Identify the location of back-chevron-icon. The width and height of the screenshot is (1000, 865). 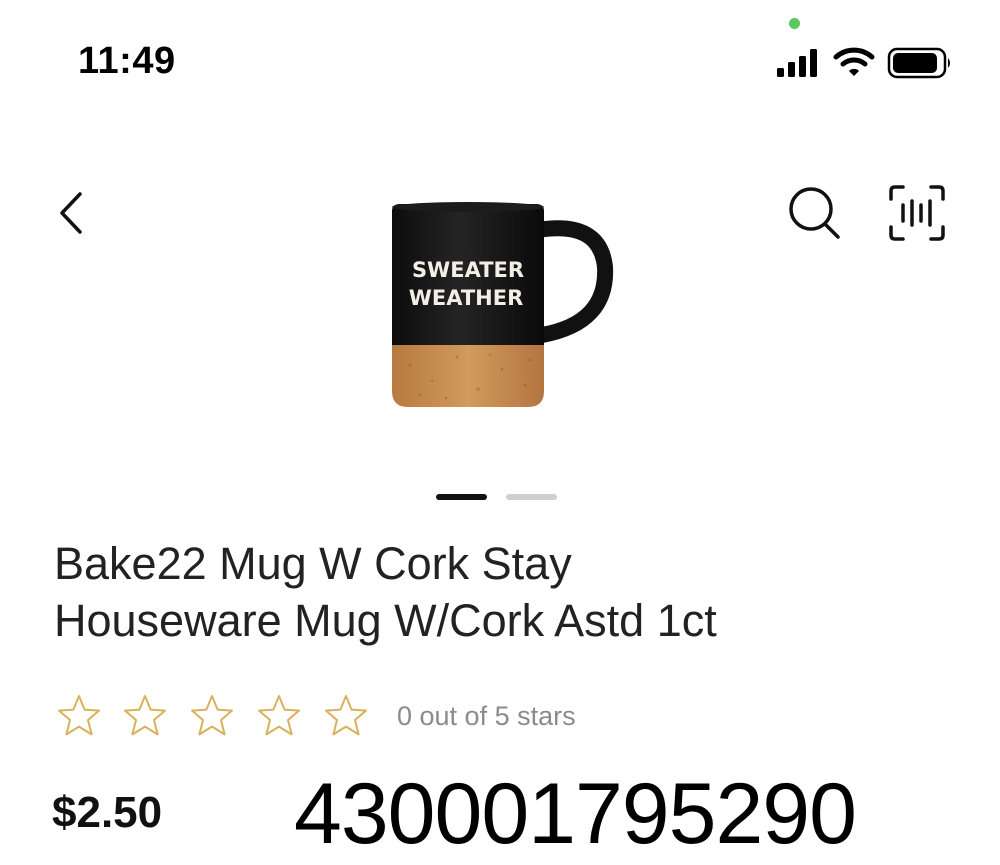
(73, 213).